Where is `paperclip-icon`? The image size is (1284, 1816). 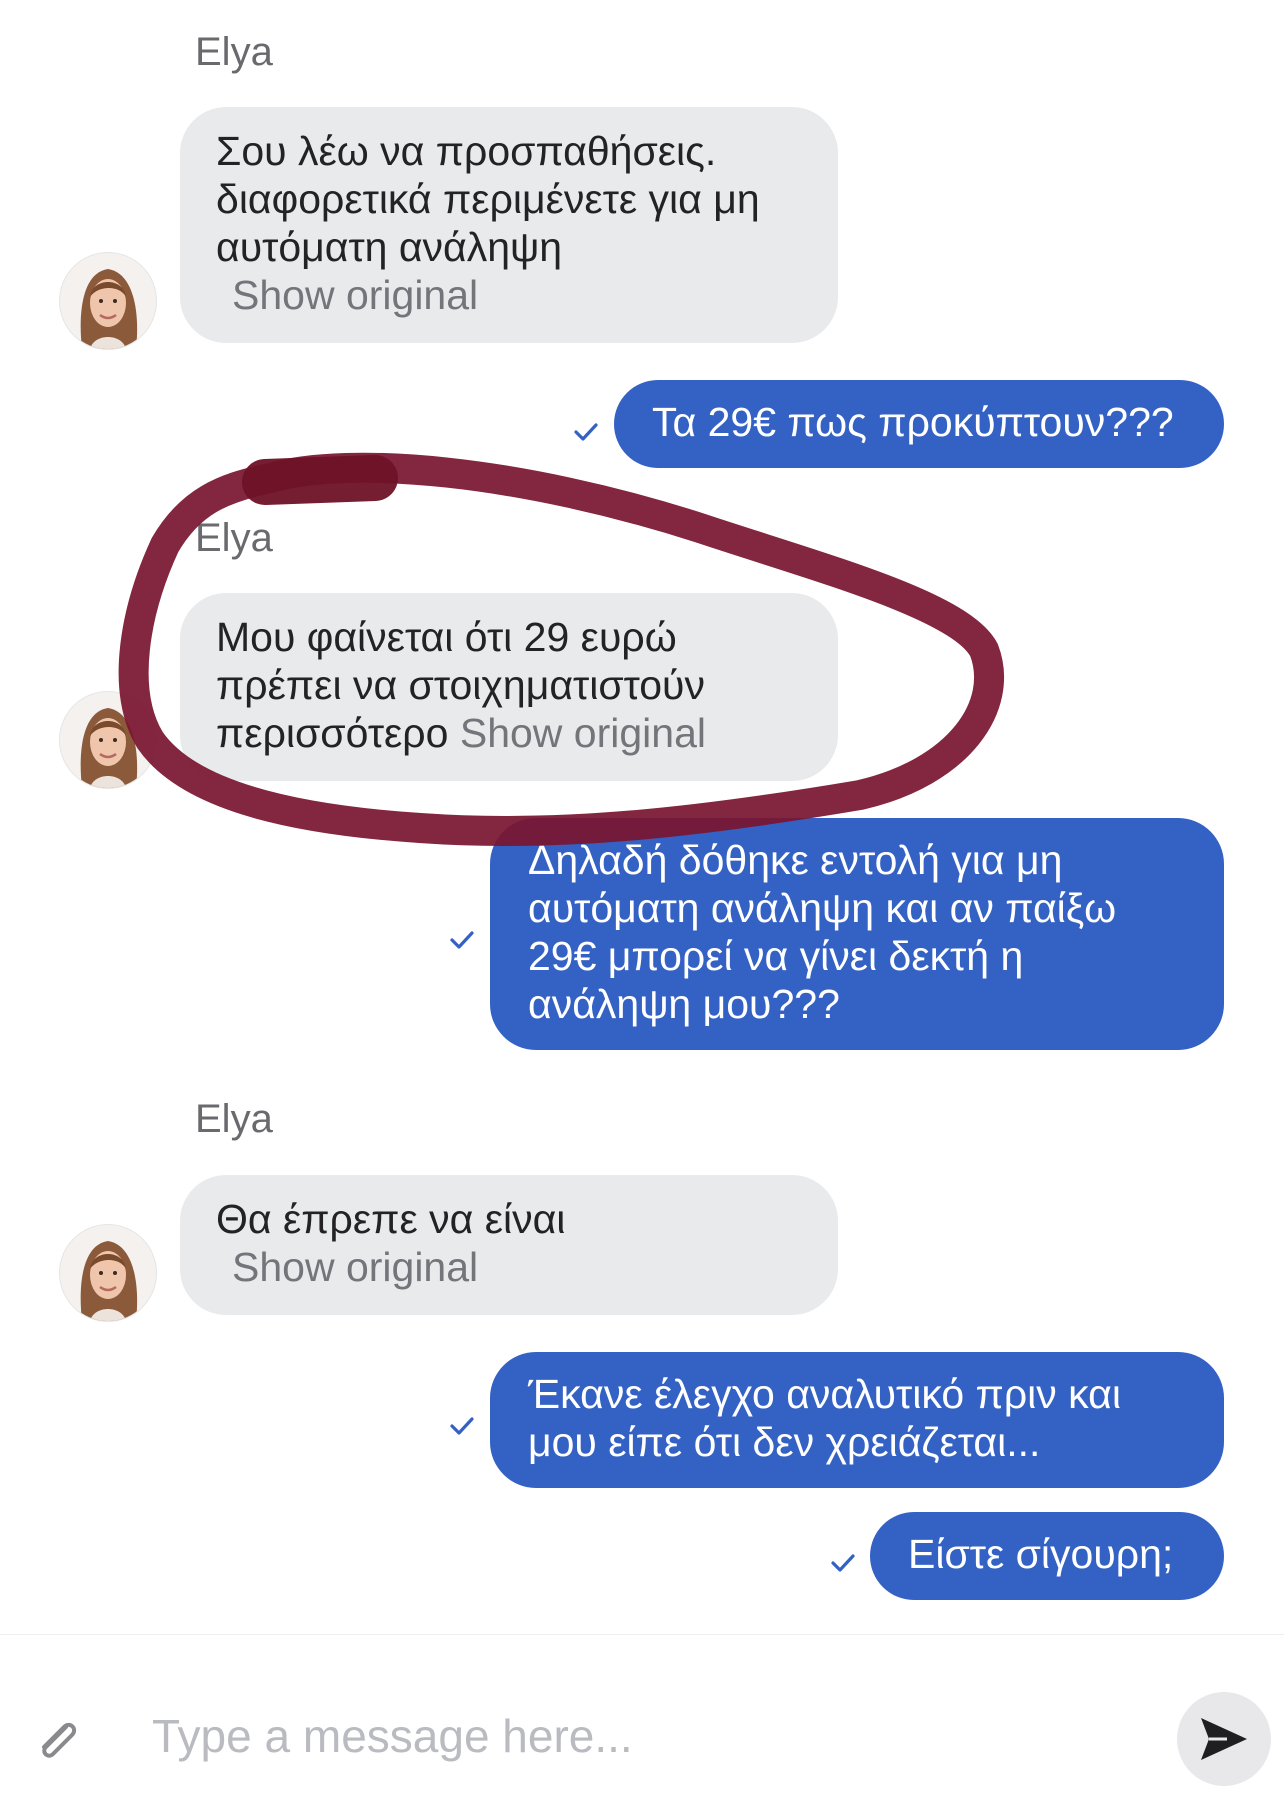
paperclip-icon is located at coordinates (58, 1741).